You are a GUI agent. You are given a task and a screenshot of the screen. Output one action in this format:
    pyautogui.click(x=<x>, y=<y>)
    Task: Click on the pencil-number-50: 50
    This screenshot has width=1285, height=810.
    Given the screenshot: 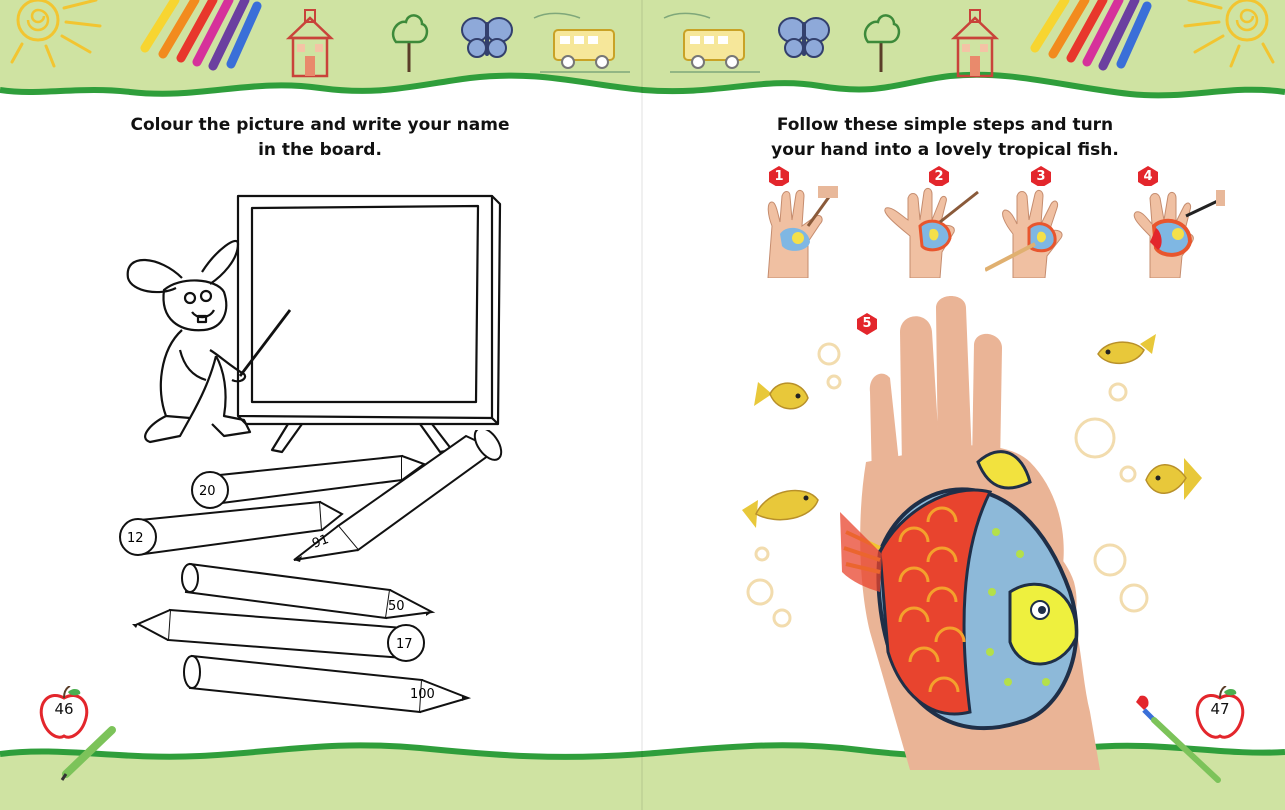 What is the action you would take?
    pyautogui.click(x=396, y=606)
    